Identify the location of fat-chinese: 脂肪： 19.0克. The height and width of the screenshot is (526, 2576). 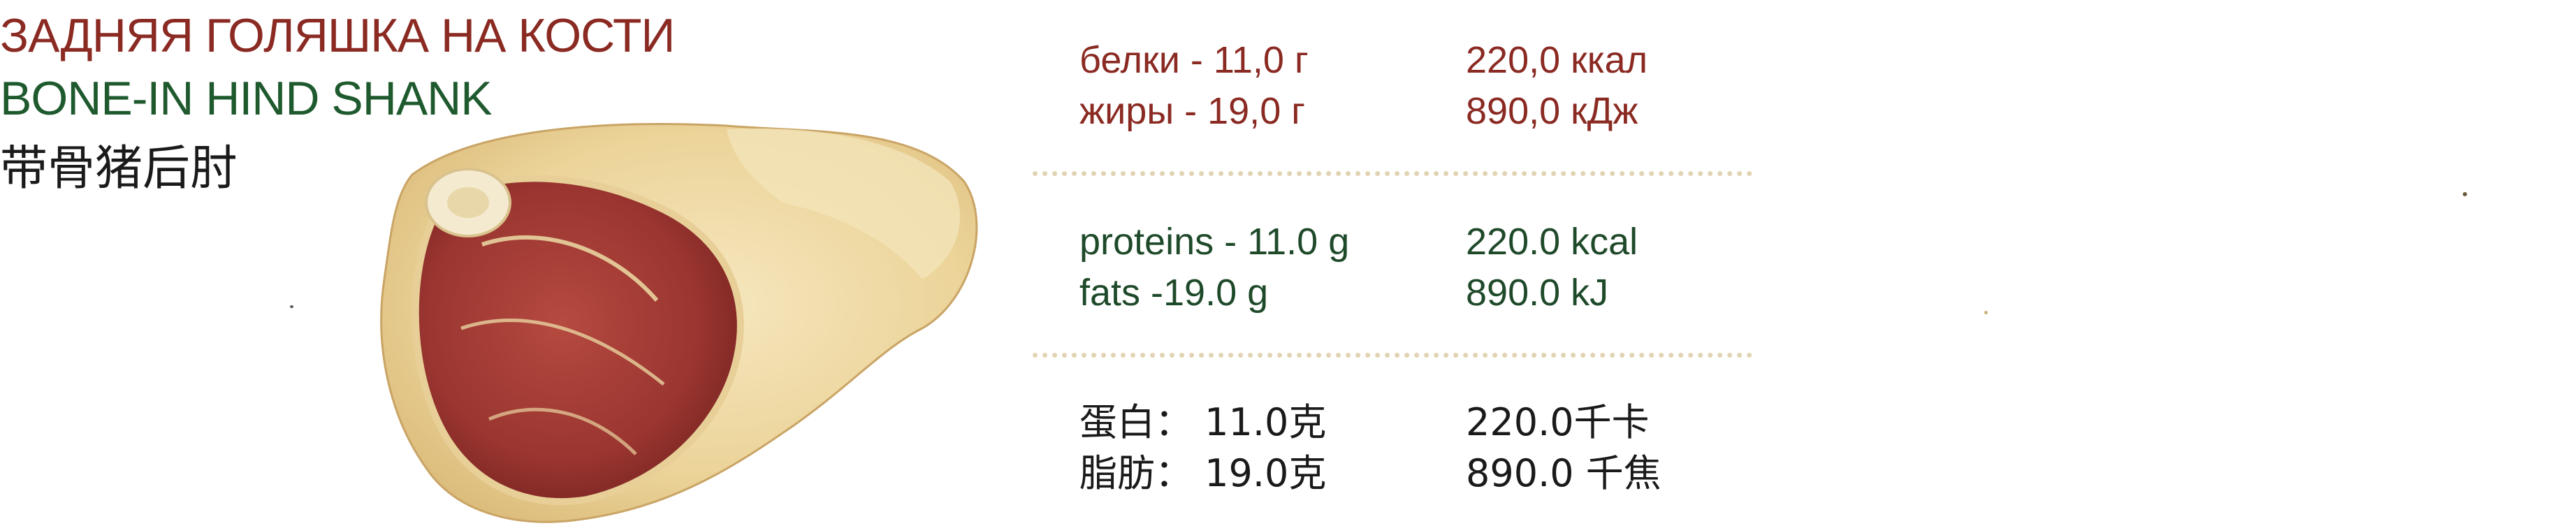
(1203, 473).